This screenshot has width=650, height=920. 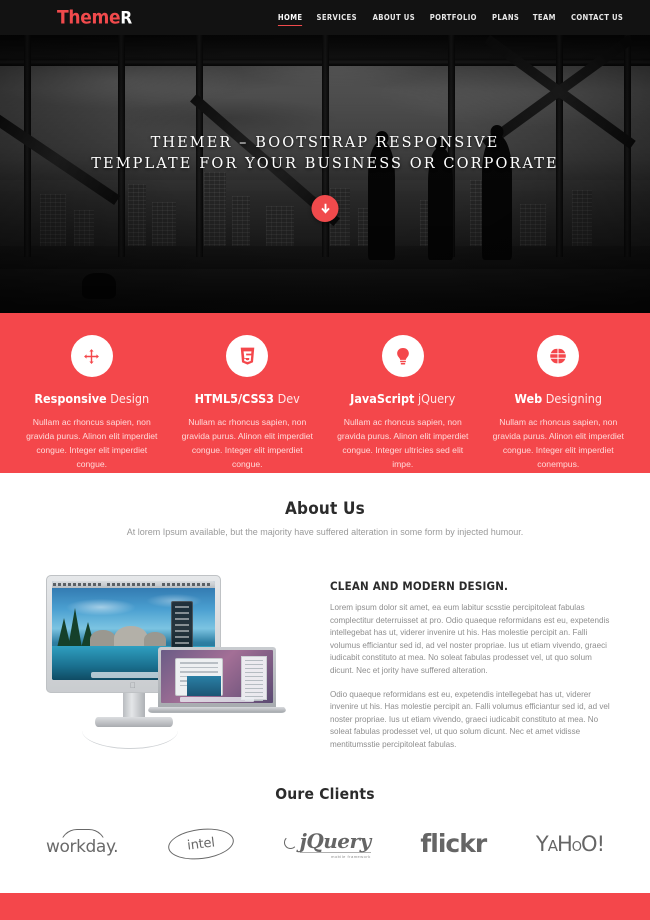 I want to click on about-heading: CLEAN AND MODERN DESIGN., so click(x=419, y=586).